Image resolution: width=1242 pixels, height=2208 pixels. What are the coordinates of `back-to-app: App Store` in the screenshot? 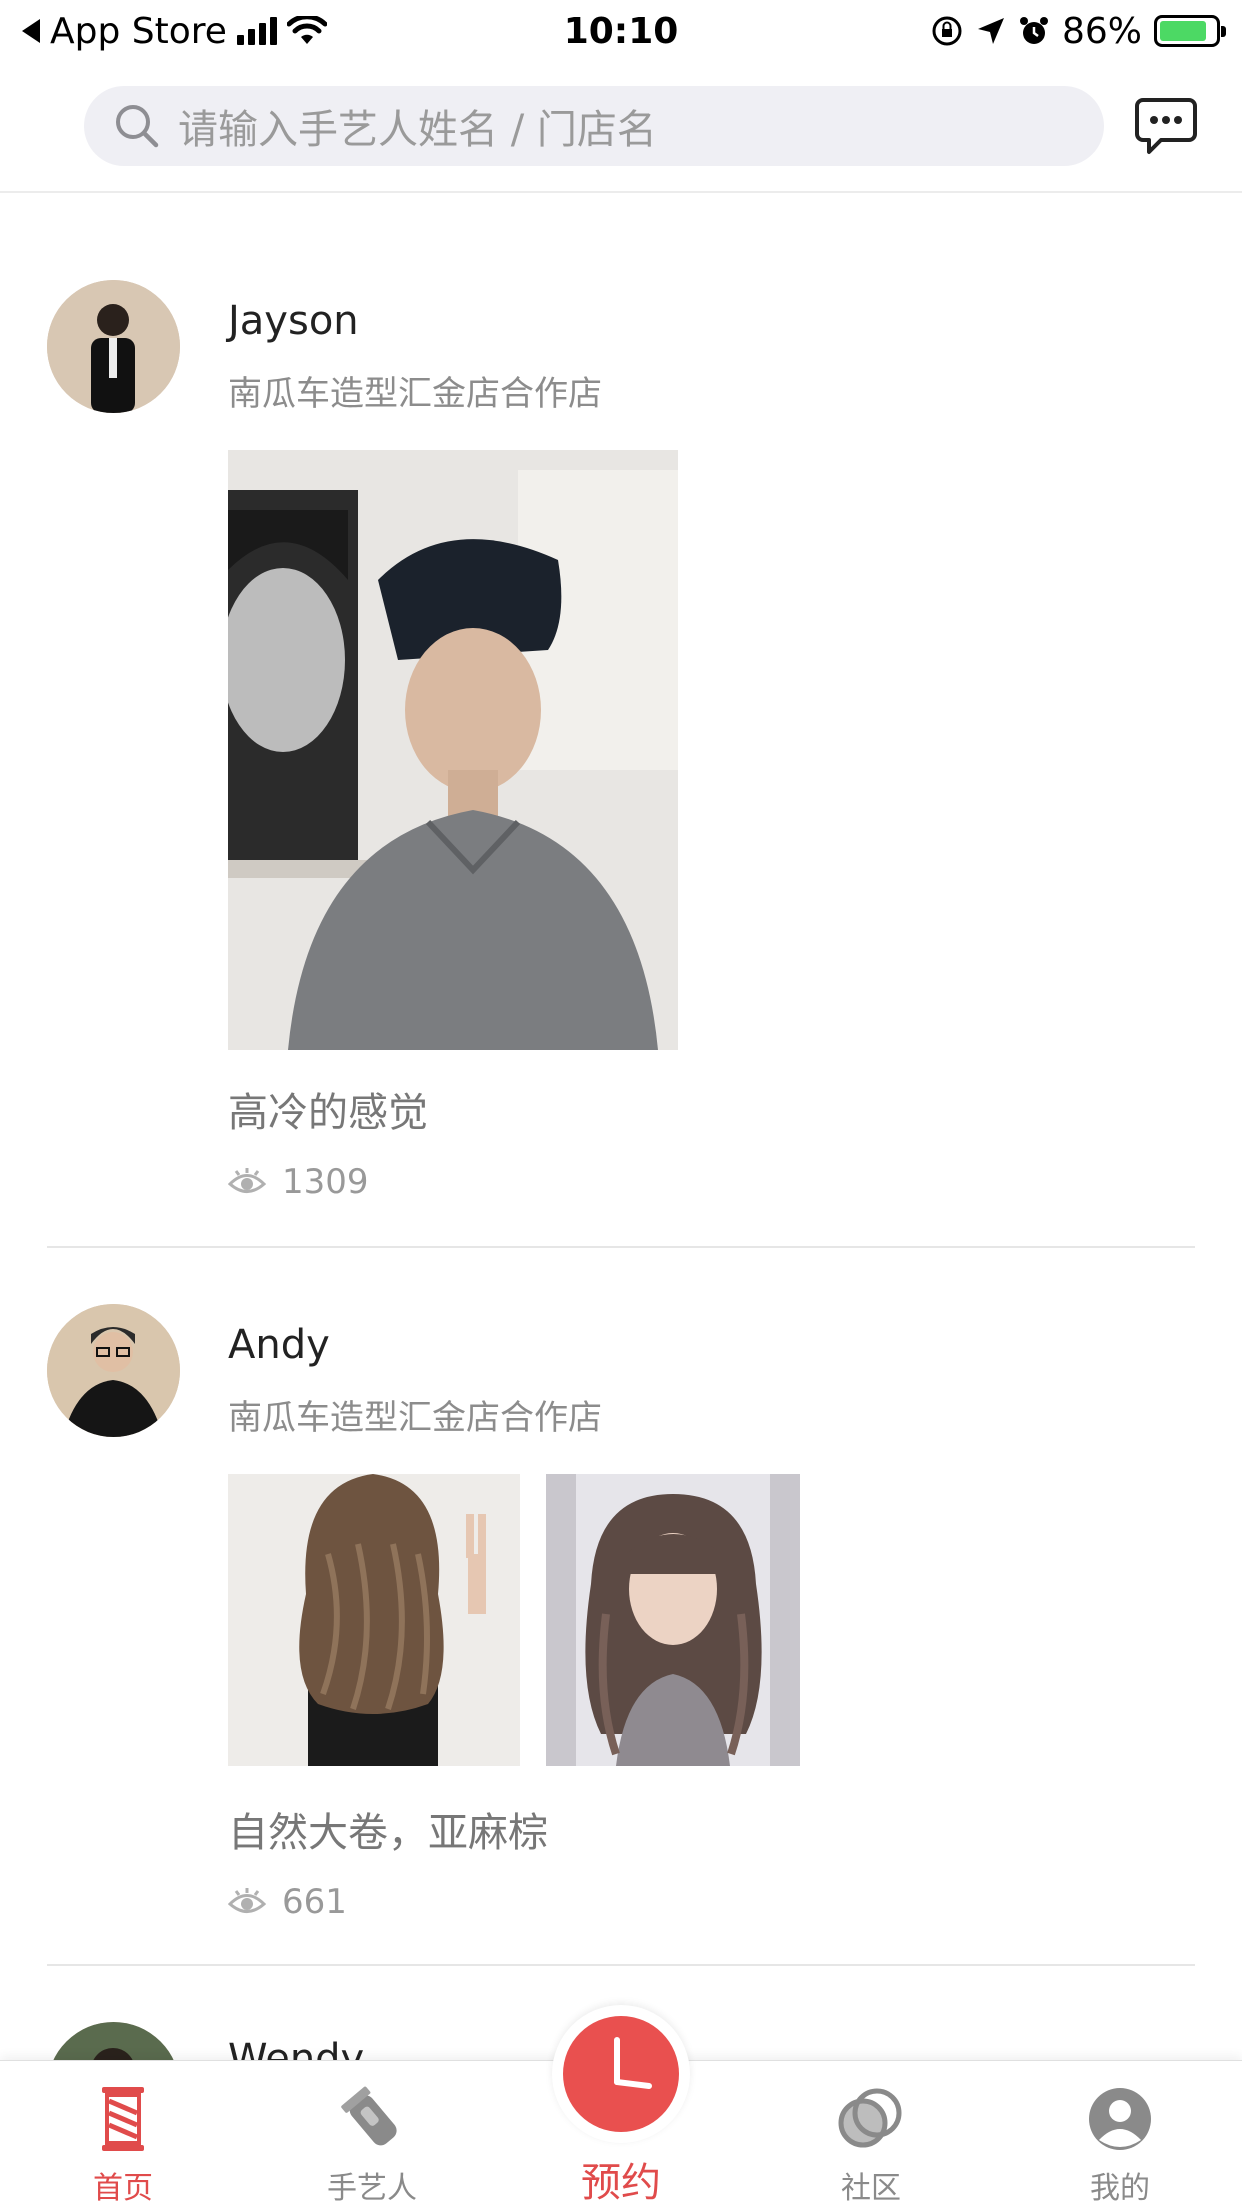 It's located at (174, 31).